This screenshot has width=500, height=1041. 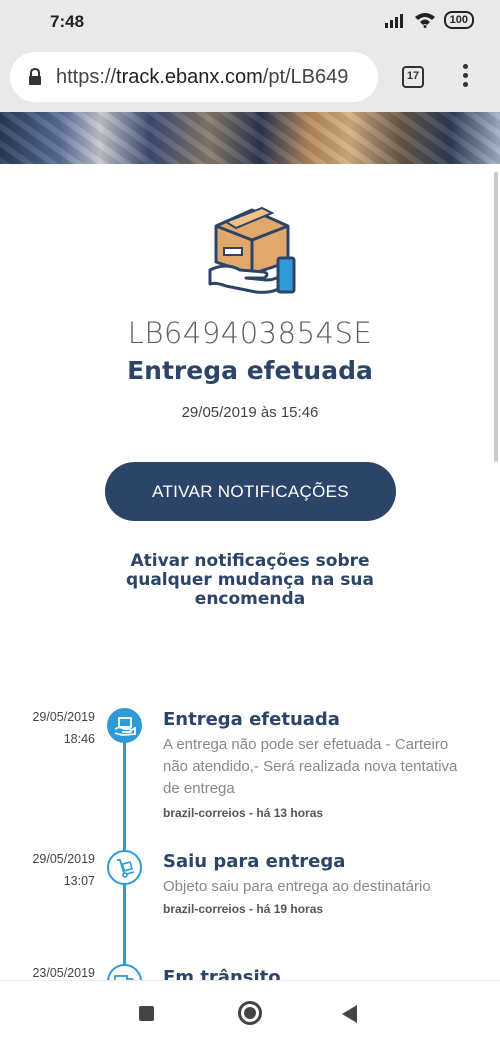 What do you see at coordinates (250, 370) in the screenshot?
I see `shipment-status: Entrega efetuada` at bounding box center [250, 370].